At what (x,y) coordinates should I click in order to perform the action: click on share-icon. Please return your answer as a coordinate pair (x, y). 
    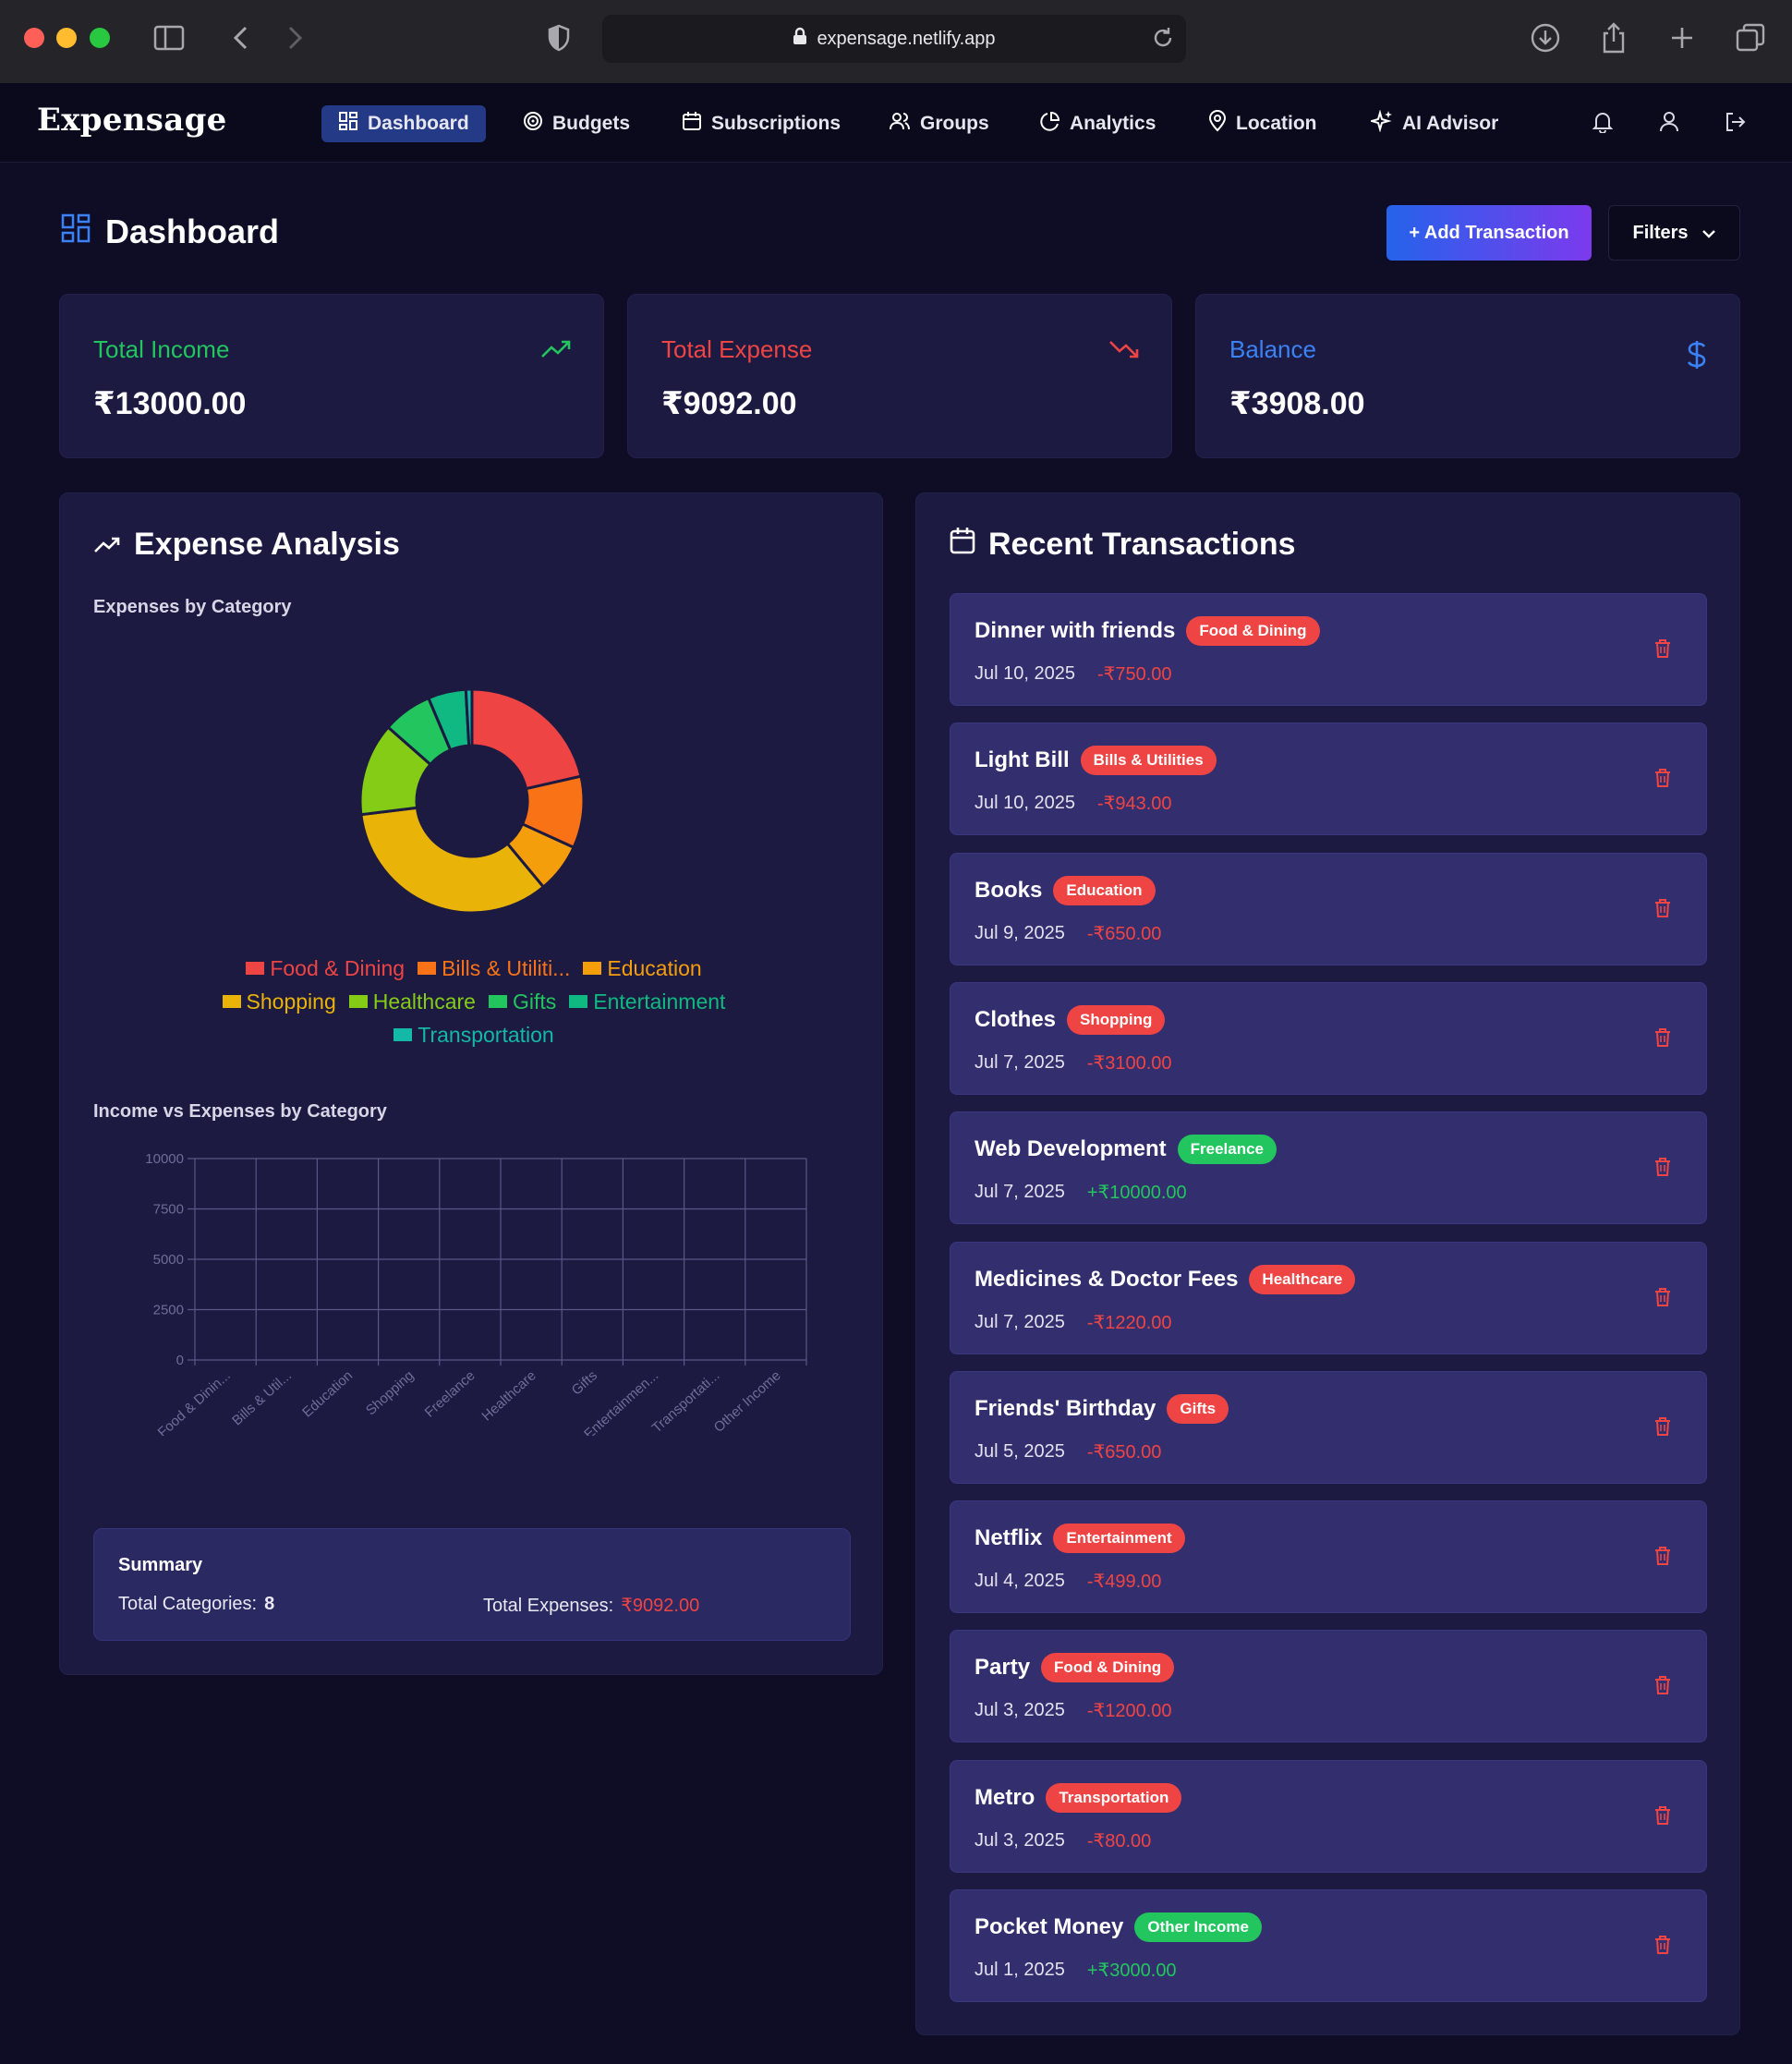
    Looking at the image, I should click on (1614, 37).